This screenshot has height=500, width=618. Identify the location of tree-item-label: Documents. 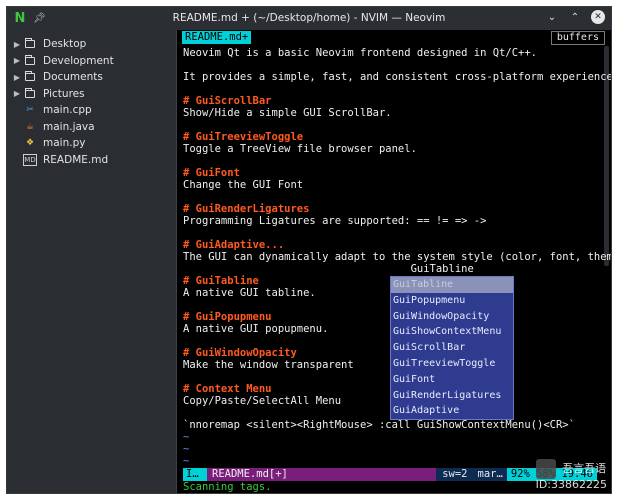
(73, 77).